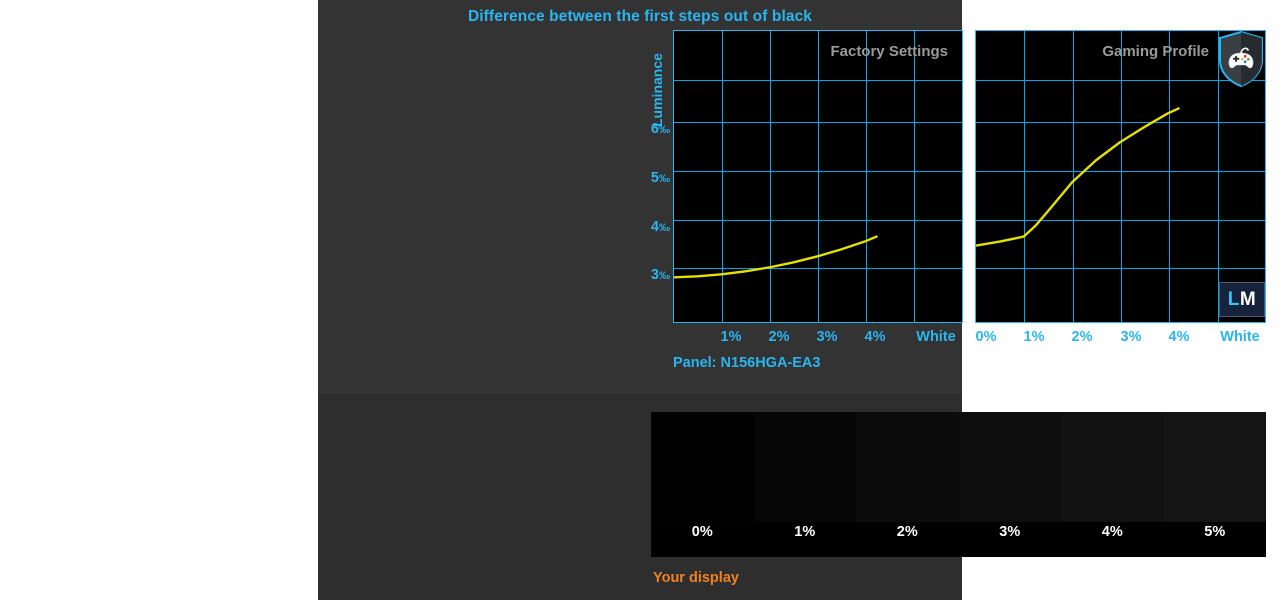 This screenshot has width=1280, height=600. I want to click on x-axis-ticks-right: 0% 1% 2% 3% 4% White, so click(1120, 341).